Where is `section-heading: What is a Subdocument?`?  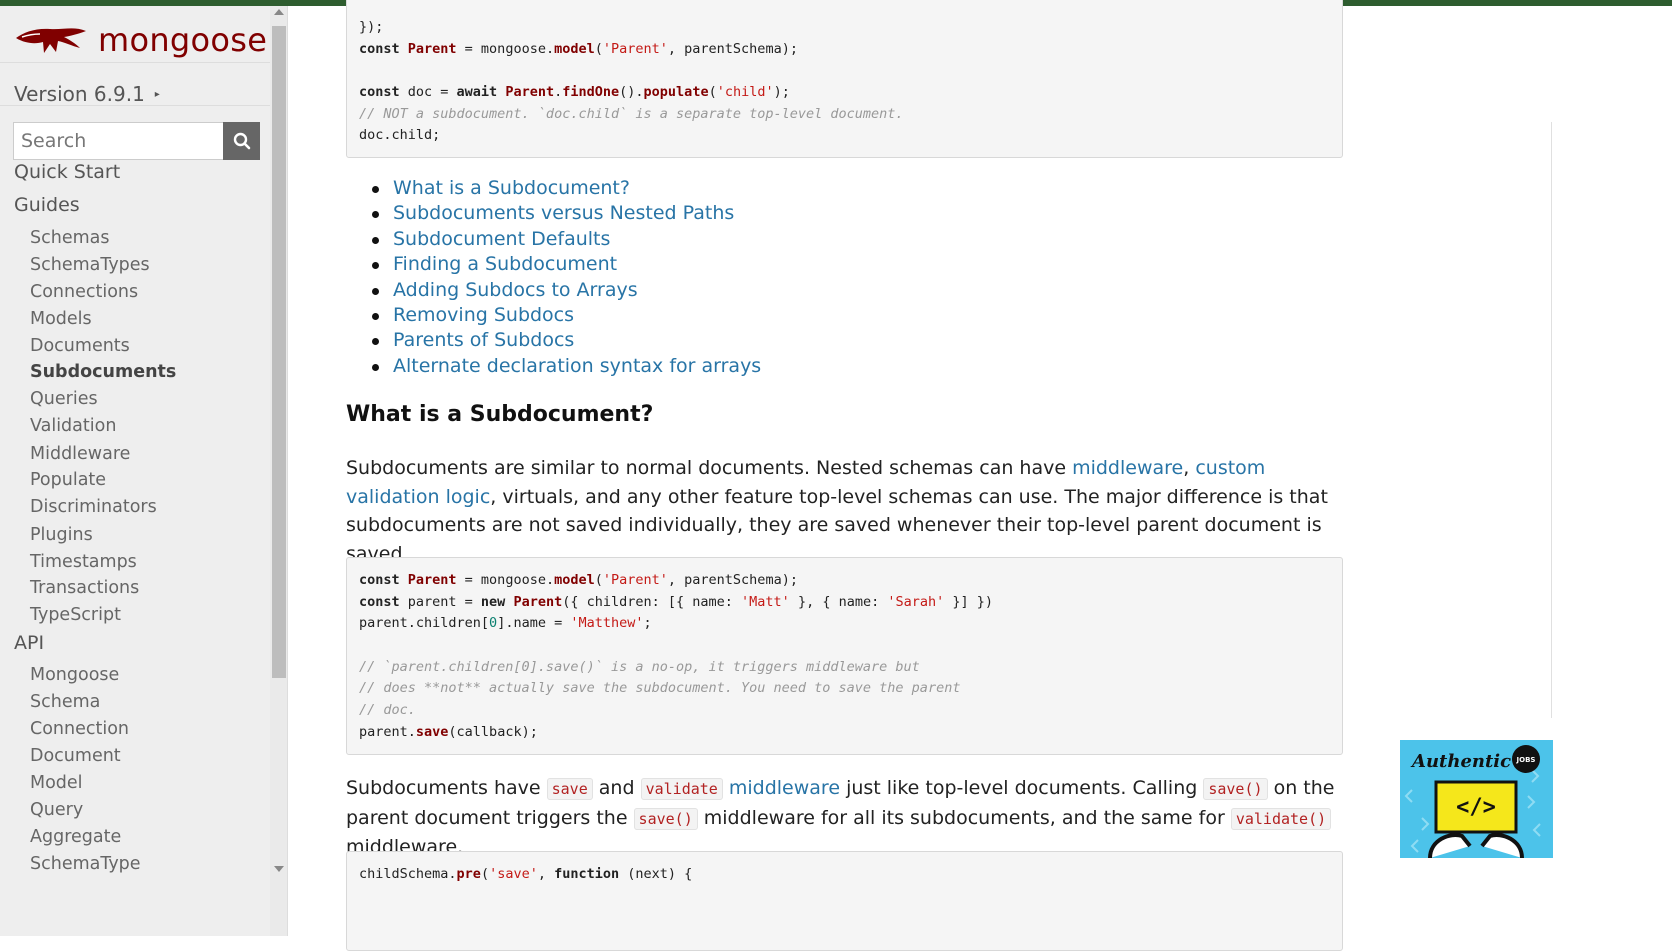 section-heading: What is a Subdocument? is located at coordinates (500, 414).